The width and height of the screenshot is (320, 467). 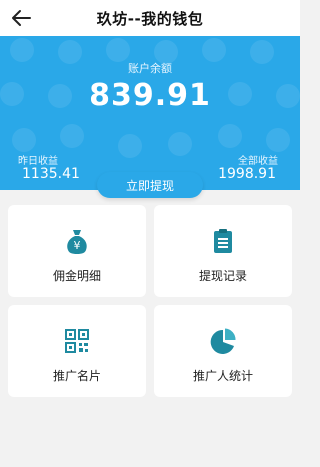 I want to click on back-arrow-icon, so click(x=21, y=18).